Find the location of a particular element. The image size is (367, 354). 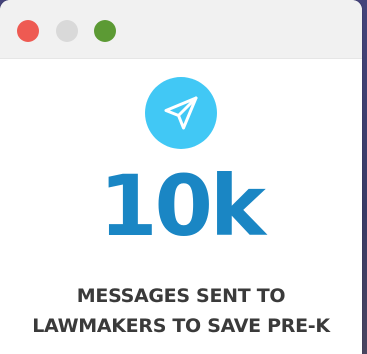

paper-plane-send-icon is located at coordinates (181, 113).